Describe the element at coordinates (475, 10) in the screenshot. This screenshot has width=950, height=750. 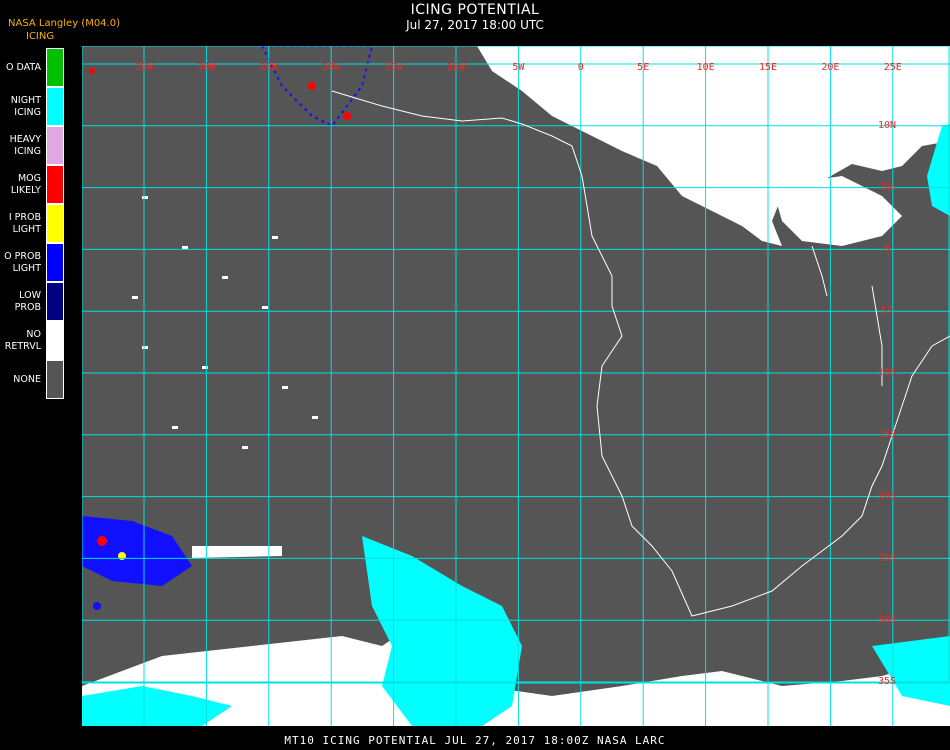
I see `map-title: ICING POTENTIAL` at that location.